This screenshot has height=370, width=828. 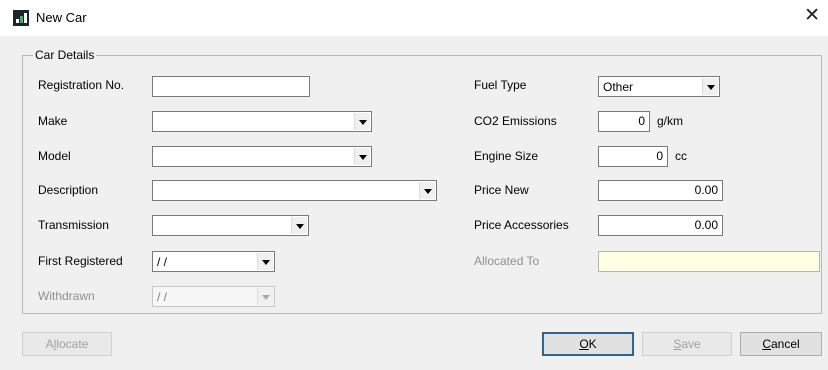 I want to click on co2-emissions-input: 0, so click(x=624, y=121).